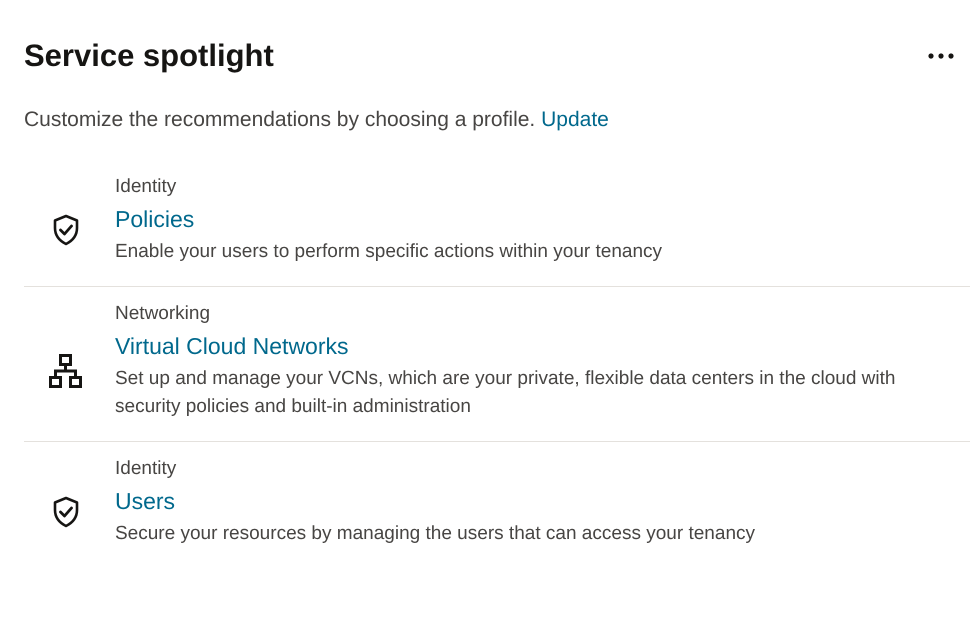  What do you see at coordinates (232, 346) in the screenshot?
I see `service-link: Virtual Cloud Networks` at bounding box center [232, 346].